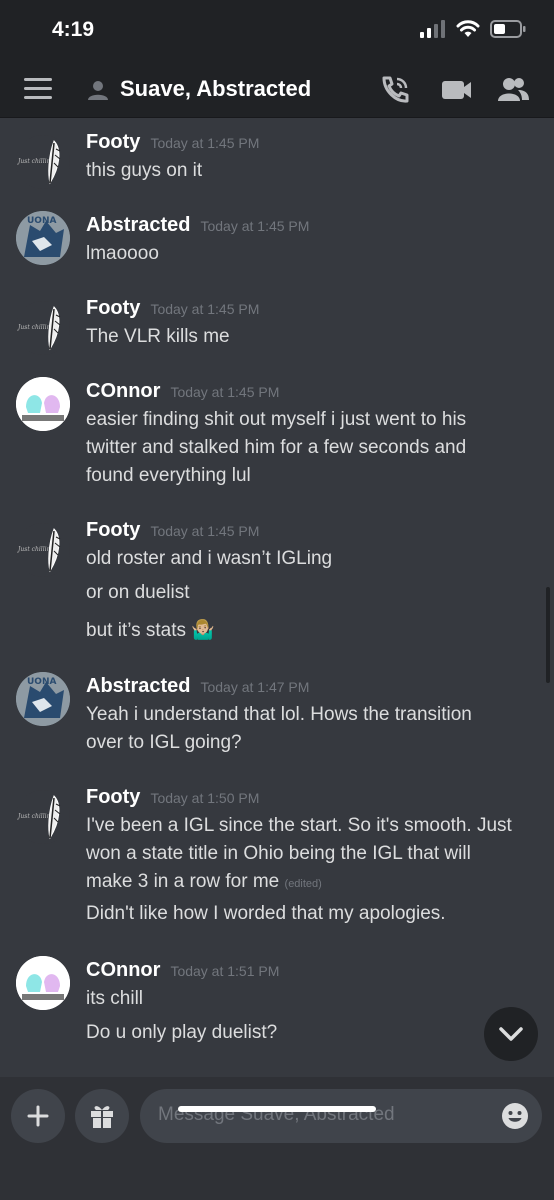  What do you see at coordinates (216, 88) in the screenshot?
I see `channel-title: Suave, Abstracted` at bounding box center [216, 88].